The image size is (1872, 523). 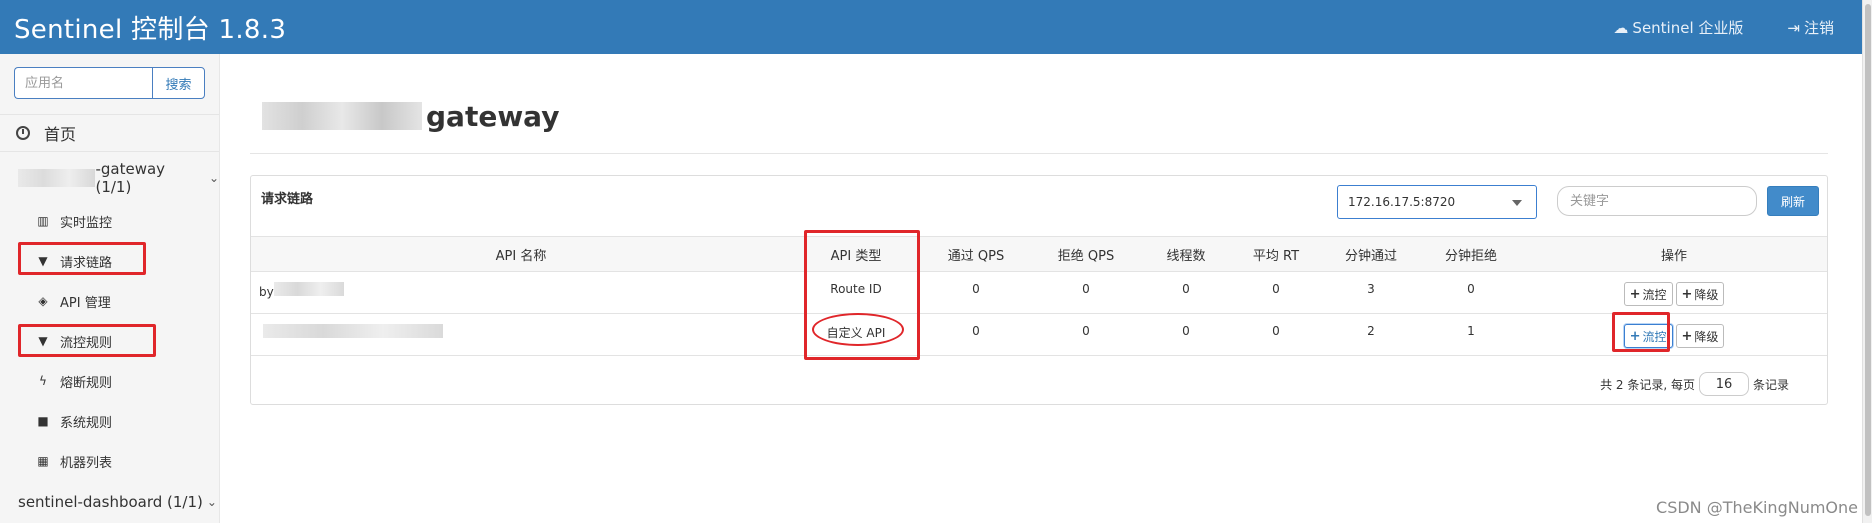 What do you see at coordinates (1371, 334) in the screenshot?
I see `minute-pass-cell: 2` at bounding box center [1371, 334].